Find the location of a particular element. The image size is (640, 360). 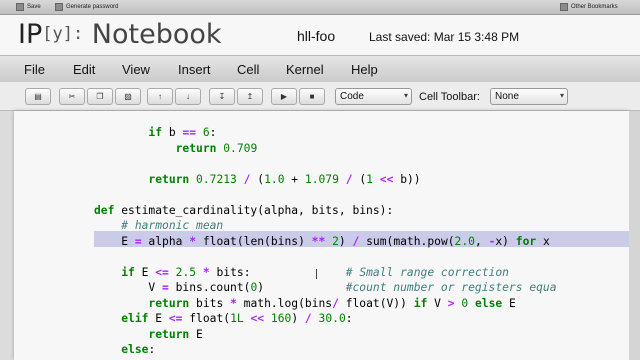

logo-ip: IP is located at coordinates (30, 34).